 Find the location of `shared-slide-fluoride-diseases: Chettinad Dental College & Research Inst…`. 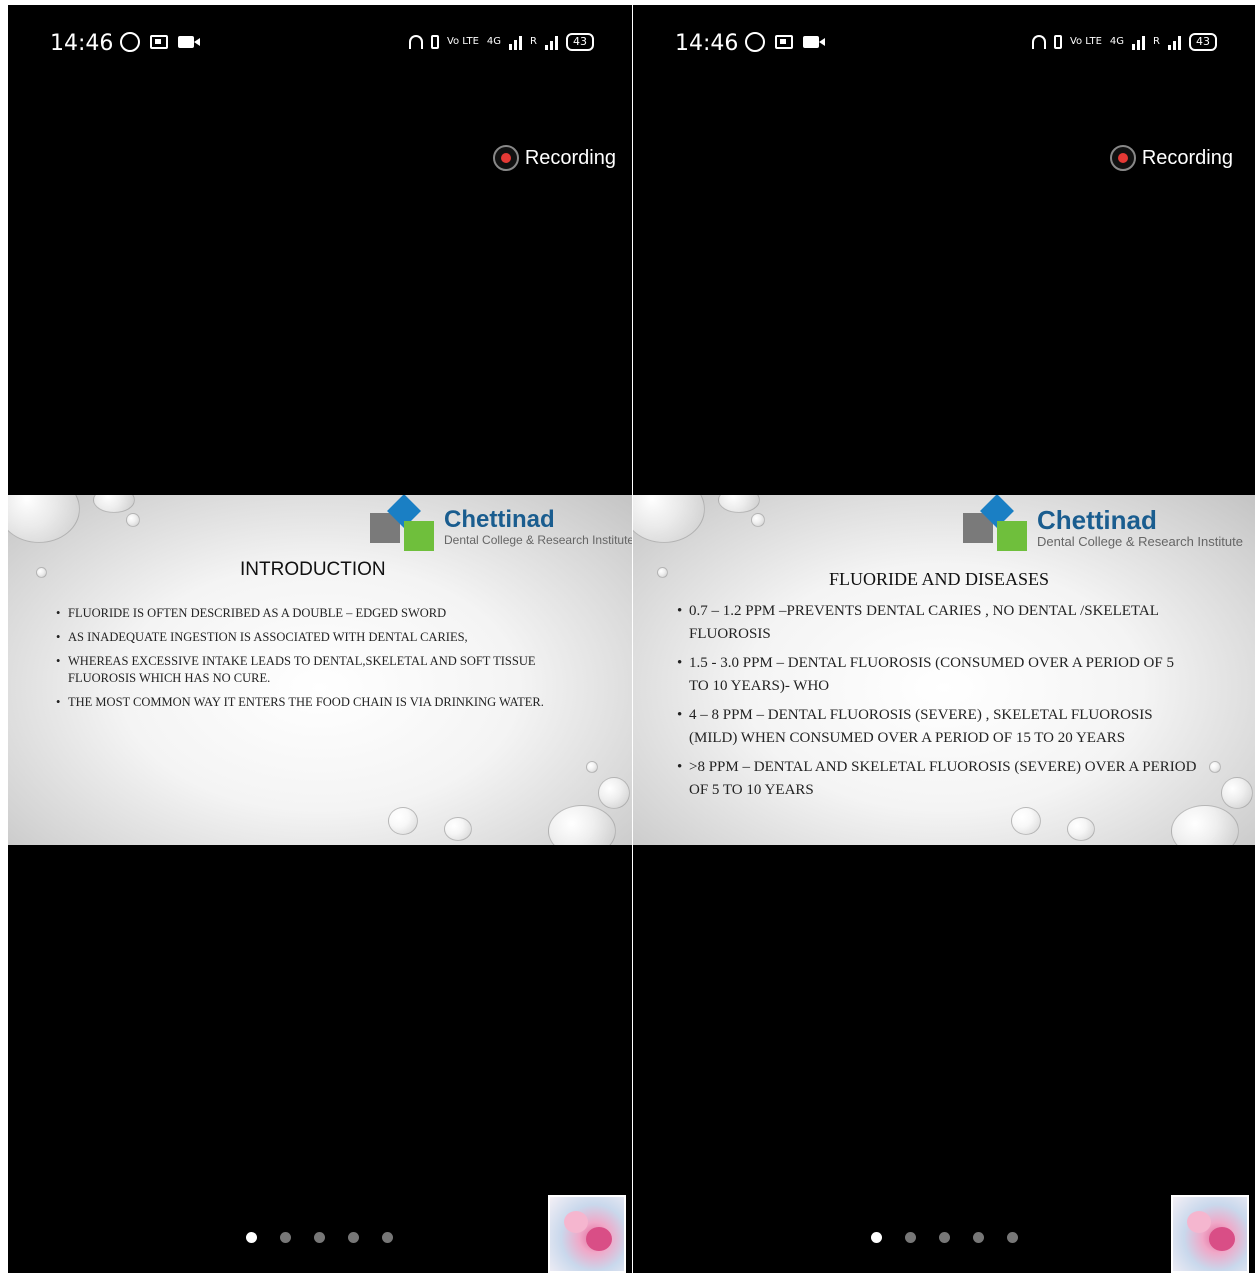

shared-slide-fluoride-diseases: Chettinad Dental College & Research Inst… is located at coordinates (944, 670).